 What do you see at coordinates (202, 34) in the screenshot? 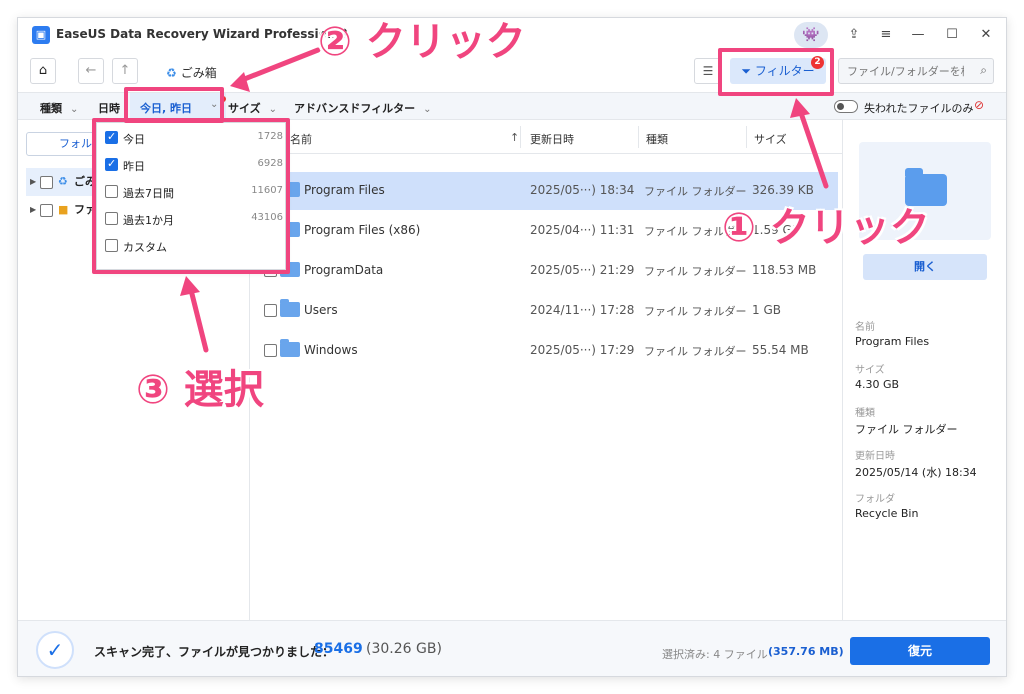
I see `app-title: EaseUS Data Recovery Wizard Professional` at bounding box center [202, 34].